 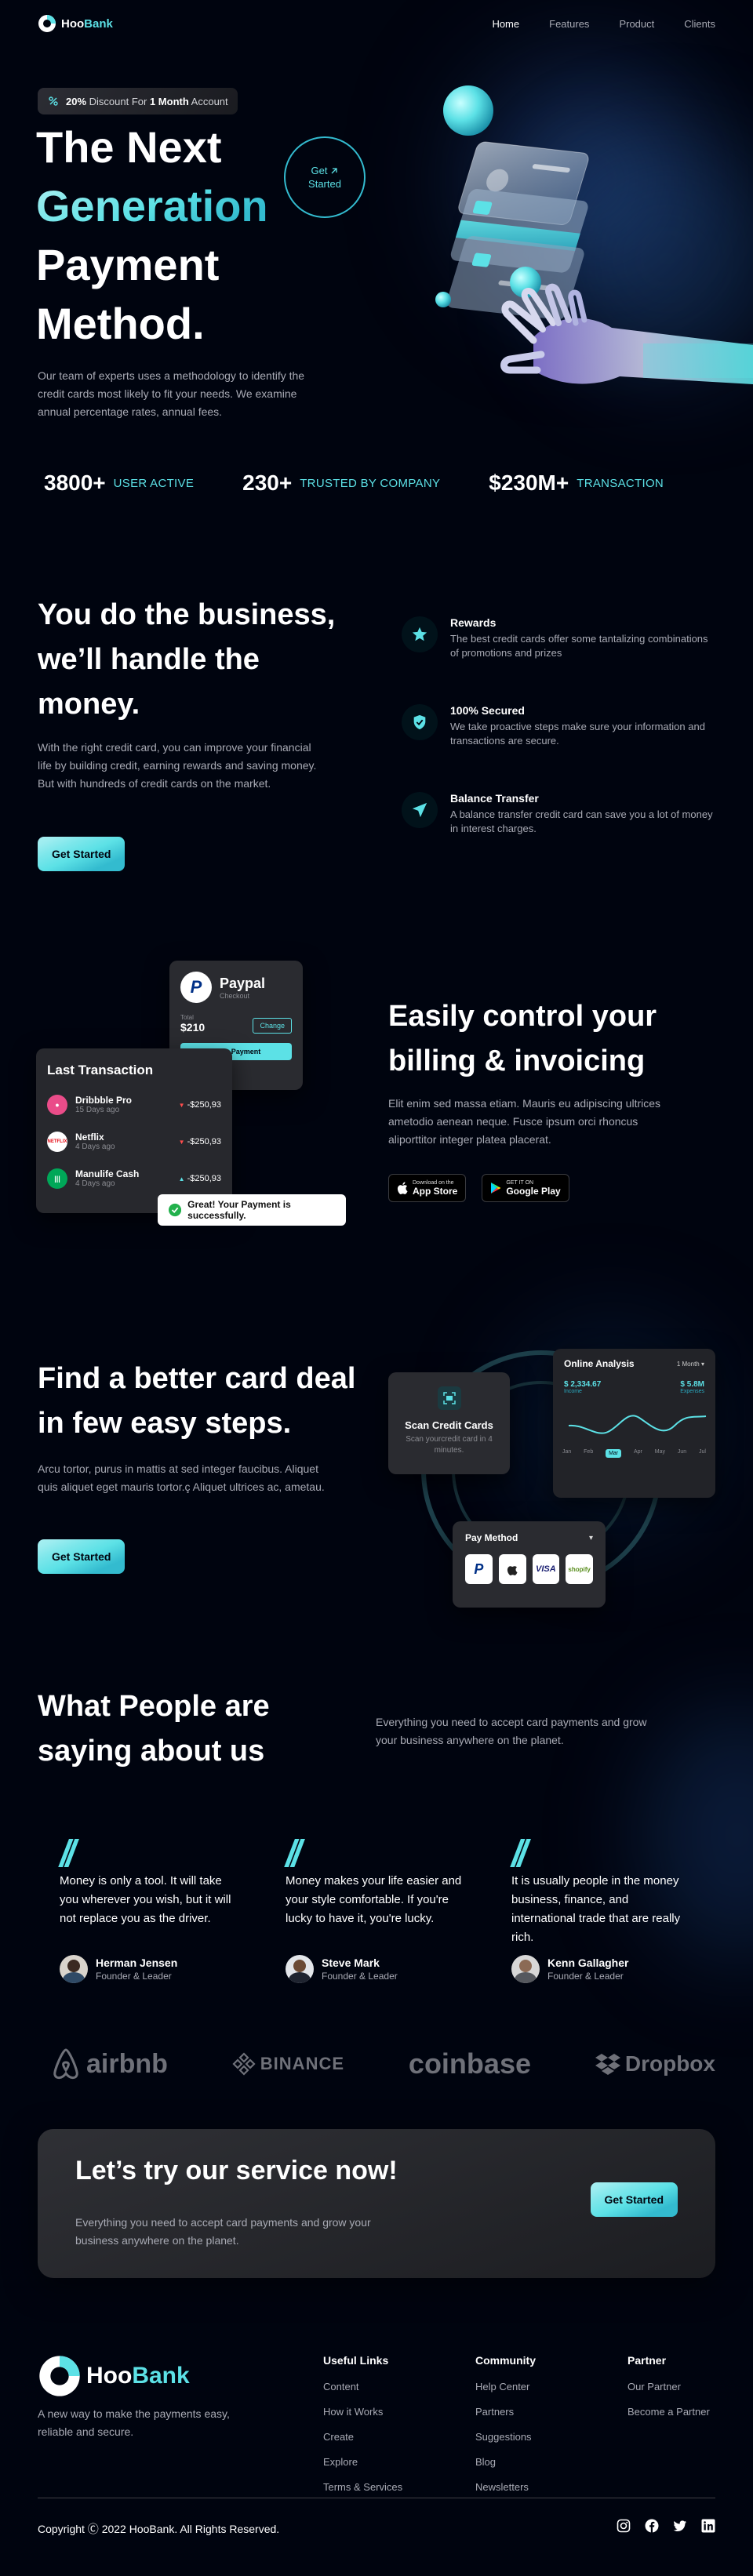 I want to click on nav-links: Home Features Product Clients, so click(x=603, y=24).